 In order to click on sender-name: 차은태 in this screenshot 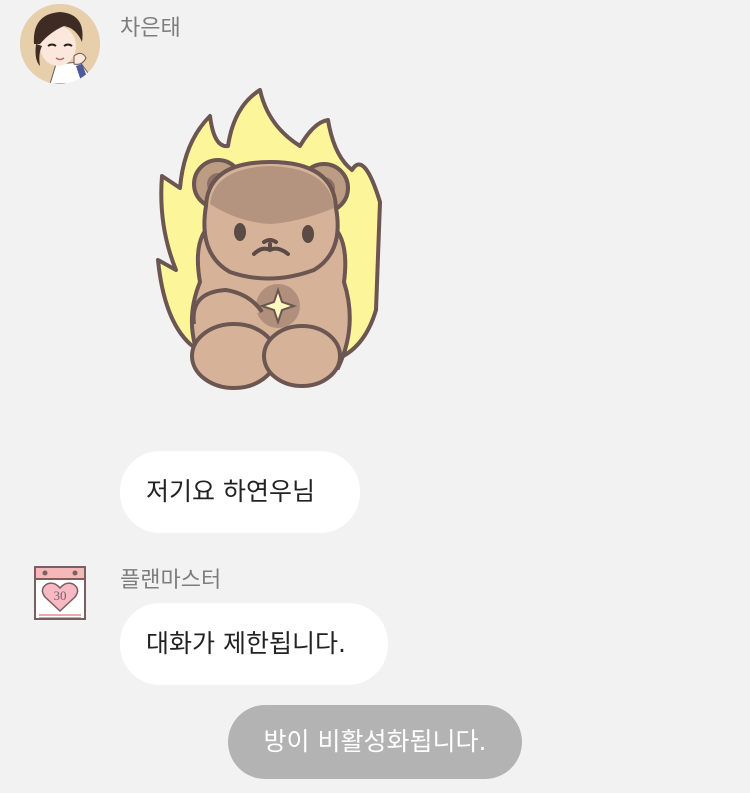, I will do `click(150, 28)`.